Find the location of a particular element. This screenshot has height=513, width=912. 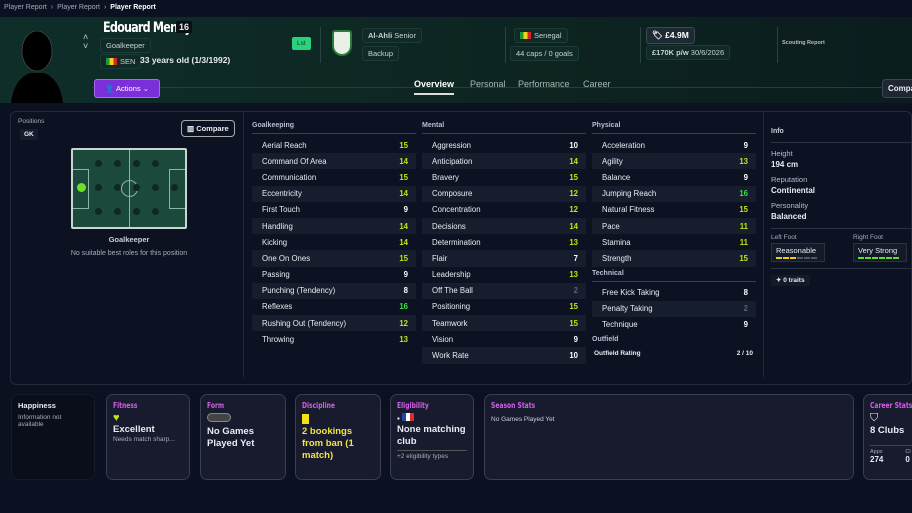

attribute-row: Work Rate 10 is located at coordinates (504, 355).